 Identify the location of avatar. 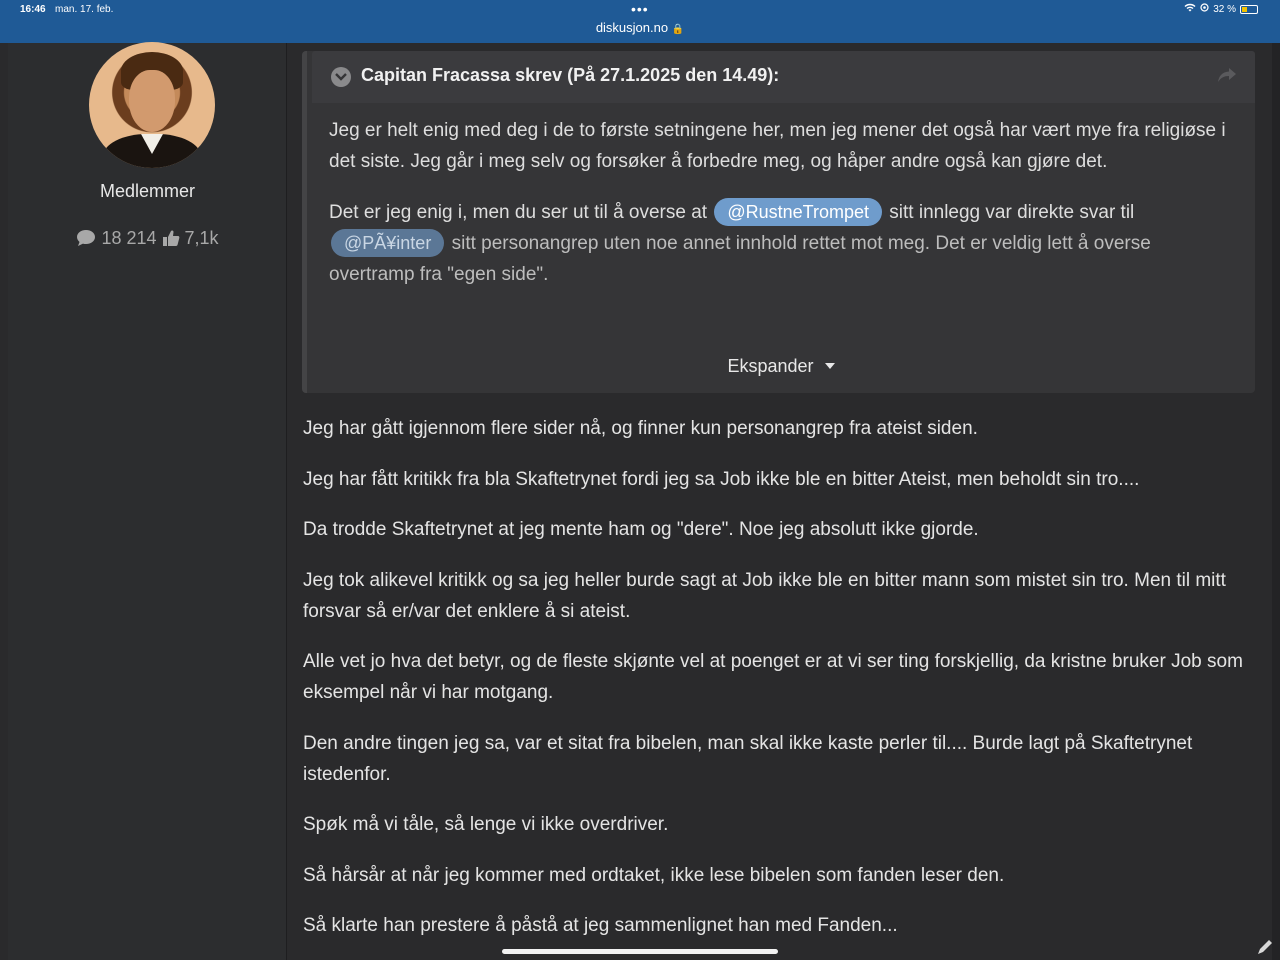
(152, 105).